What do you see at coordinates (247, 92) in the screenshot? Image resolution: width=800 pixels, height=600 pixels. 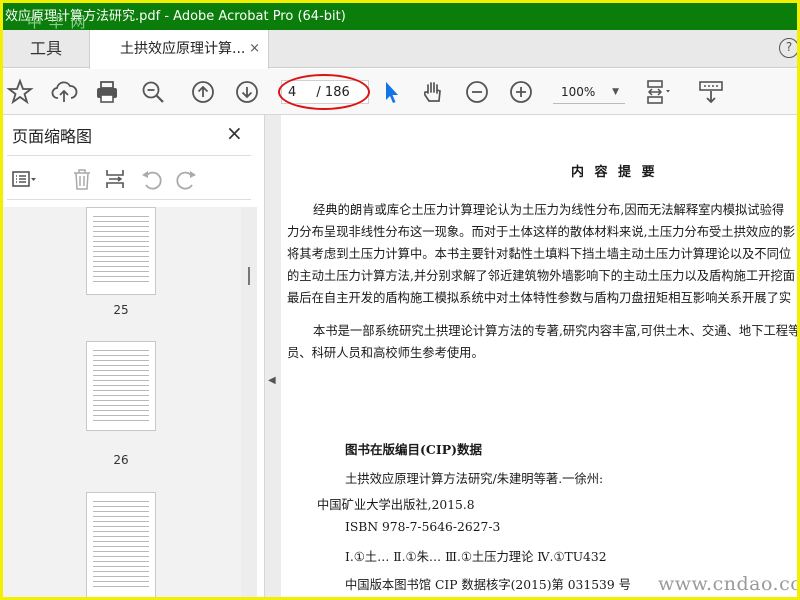 I see `next-page-icon` at bounding box center [247, 92].